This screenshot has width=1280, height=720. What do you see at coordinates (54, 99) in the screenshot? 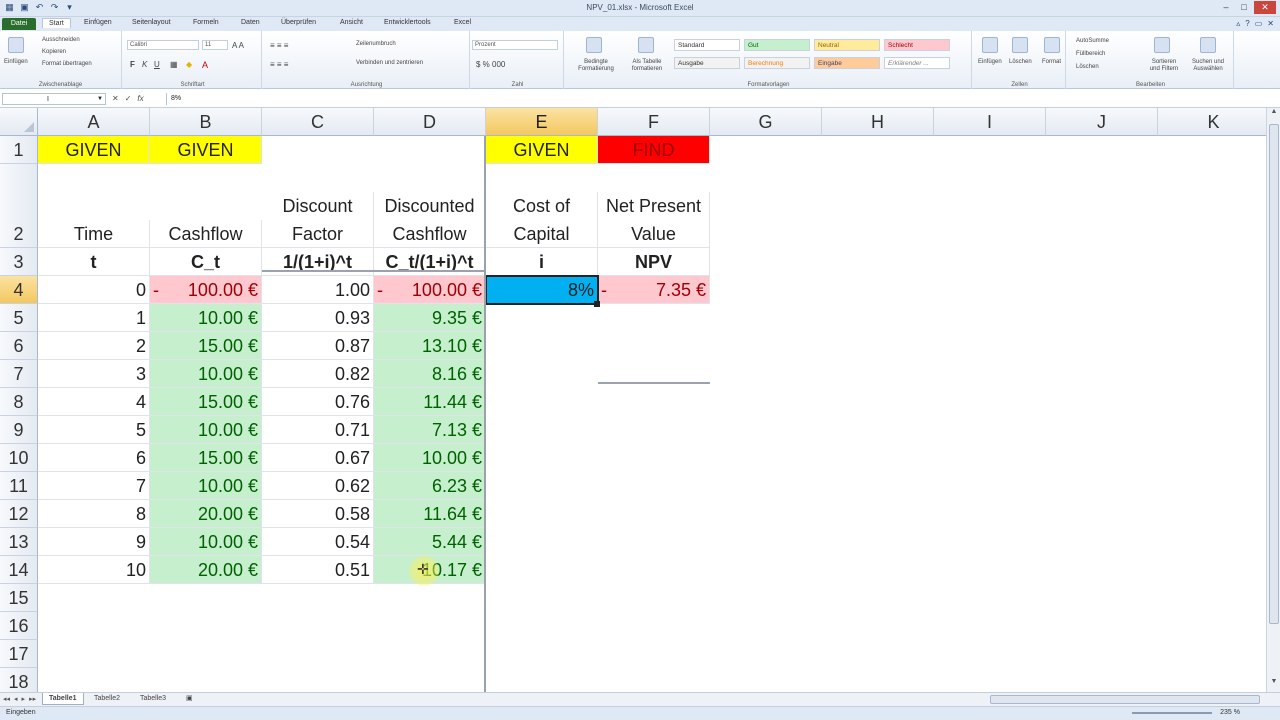
I see `name-box: I ▼` at bounding box center [54, 99].